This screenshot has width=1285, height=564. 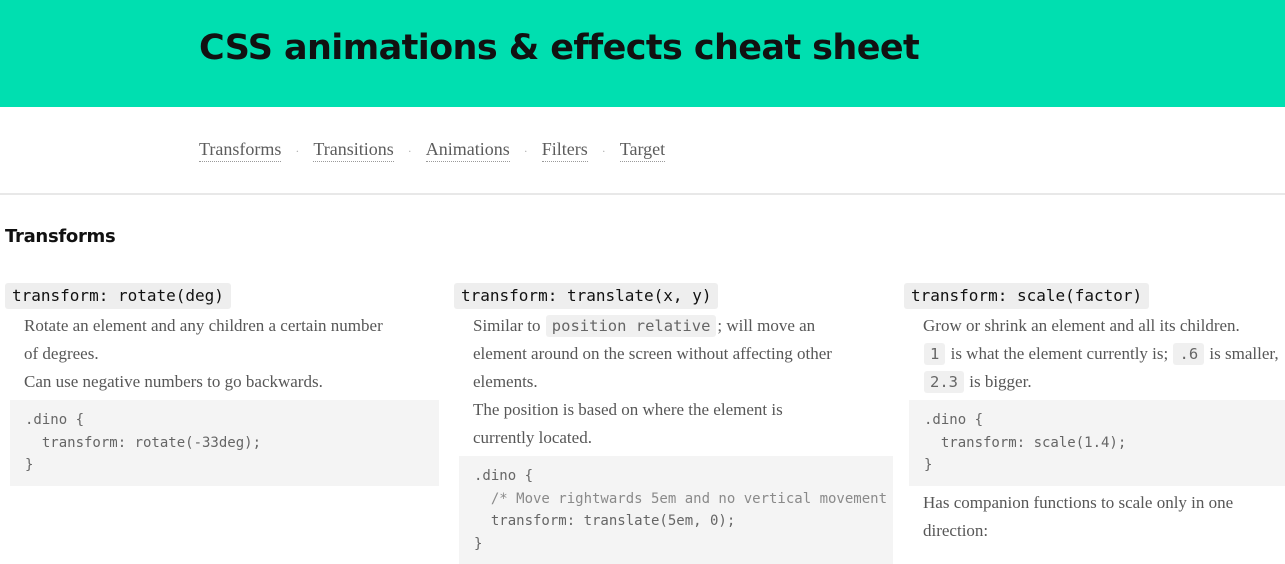 I want to click on code-line: transform: scale(1.4);, so click(x=1025, y=442).